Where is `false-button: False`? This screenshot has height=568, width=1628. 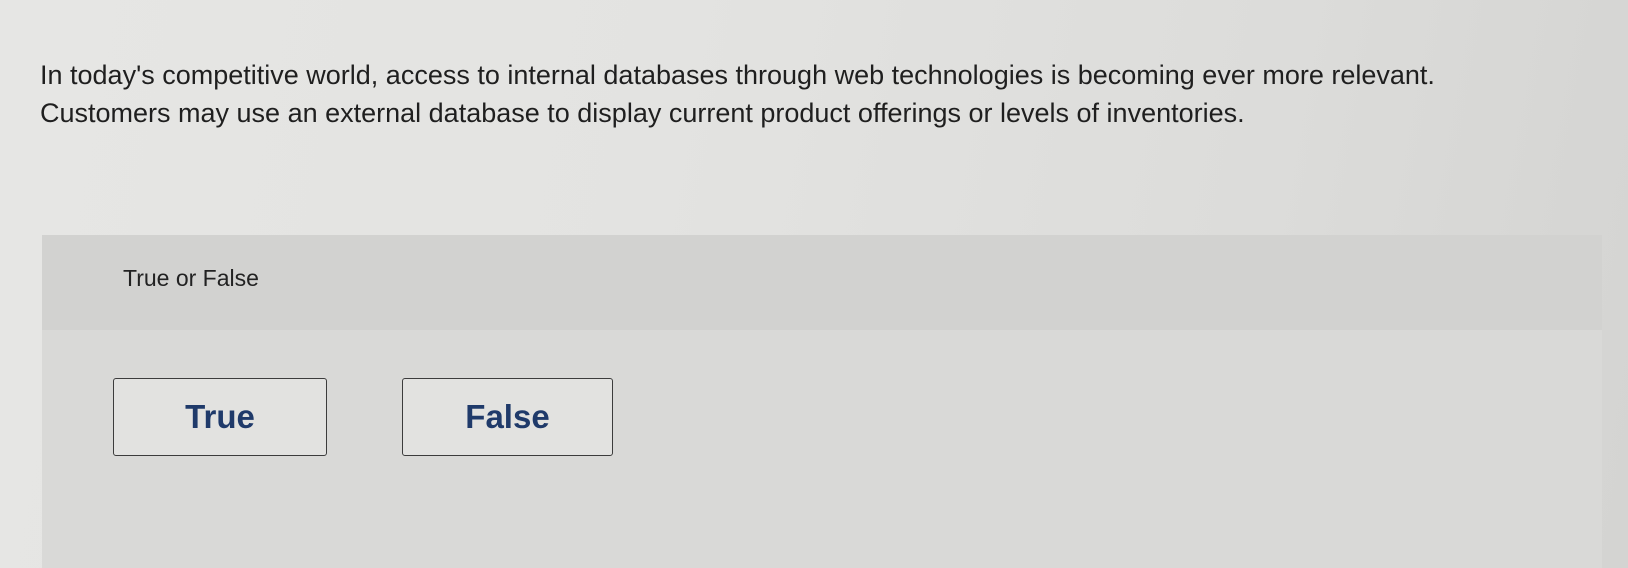 false-button: False is located at coordinates (507, 417).